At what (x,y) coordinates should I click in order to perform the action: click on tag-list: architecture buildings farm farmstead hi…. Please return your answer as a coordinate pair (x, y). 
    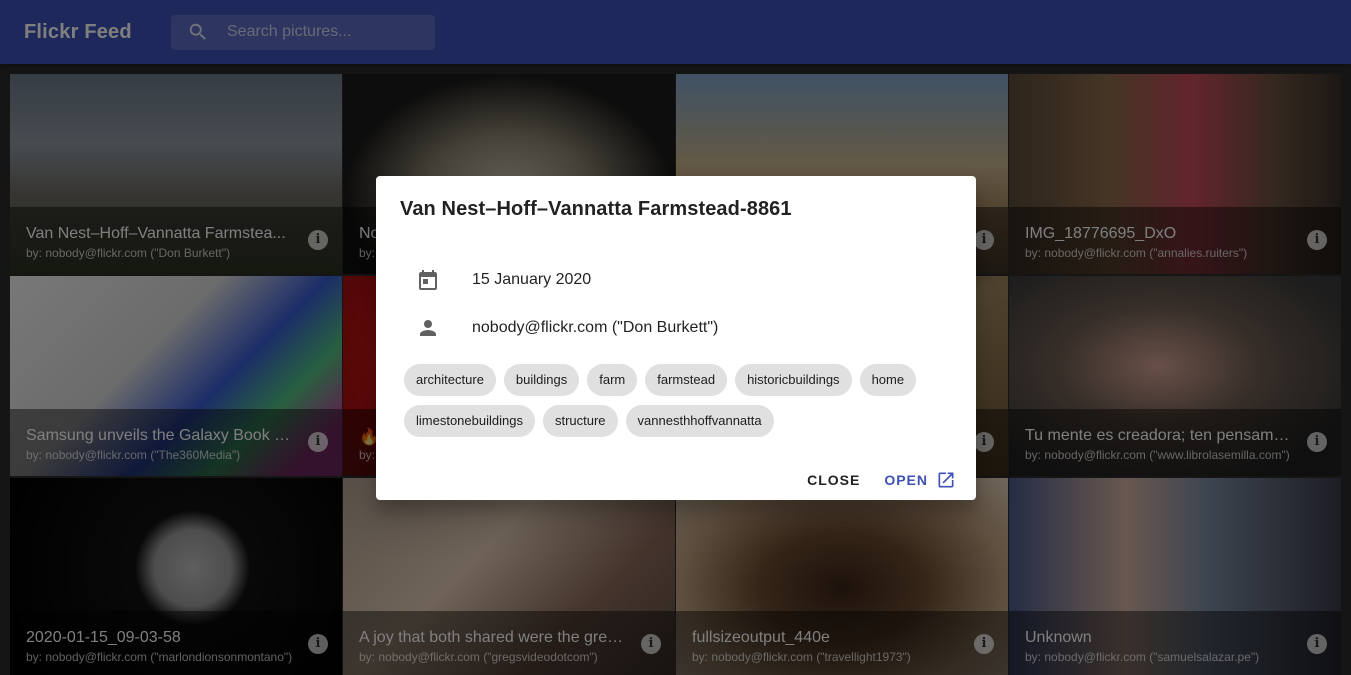
    Looking at the image, I should click on (684, 400).